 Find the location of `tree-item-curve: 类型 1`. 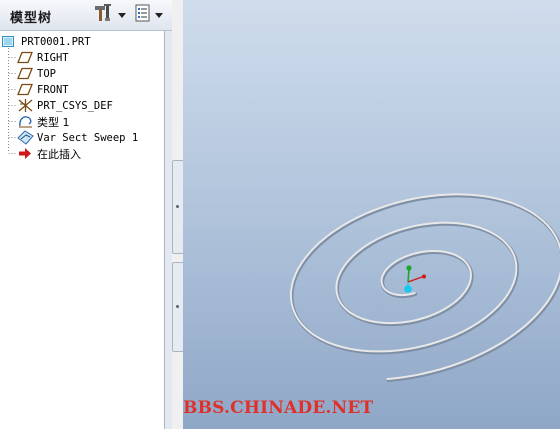

tree-item-curve: 类型 1 is located at coordinates (43, 121).